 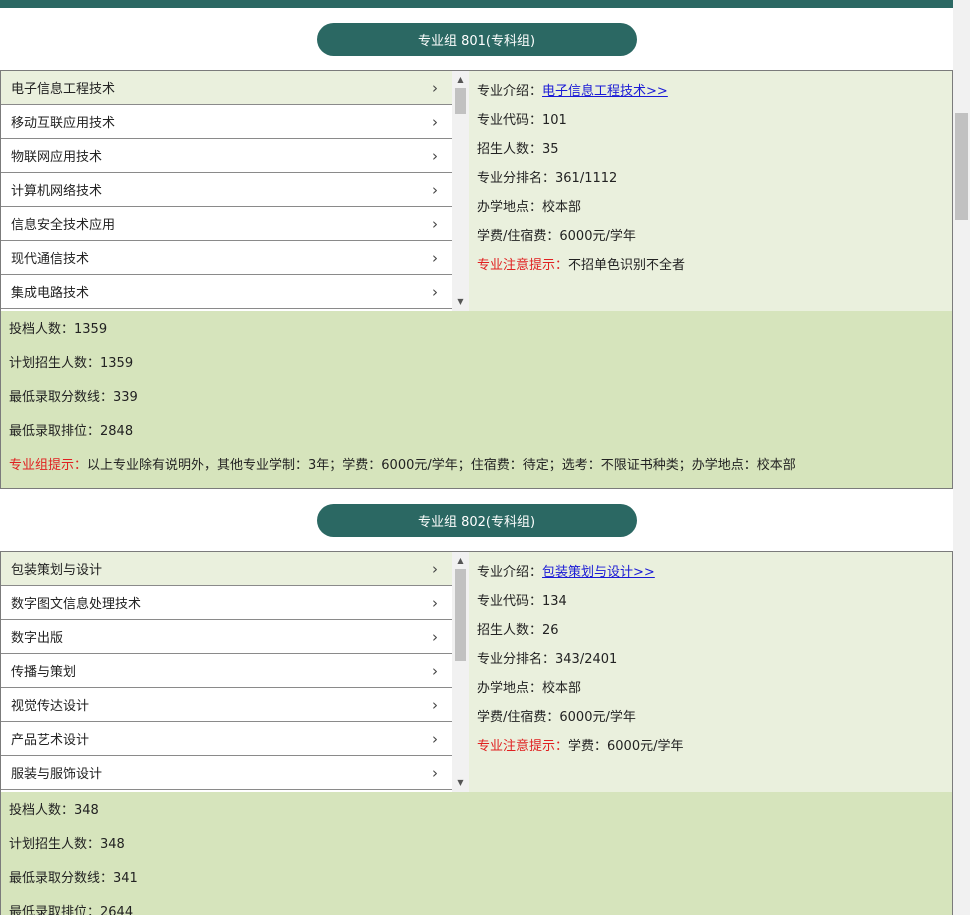 What do you see at coordinates (48, 465) in the screenshot?
I see `tip-label: 专业组提示：` at bounding box center [48, 465].